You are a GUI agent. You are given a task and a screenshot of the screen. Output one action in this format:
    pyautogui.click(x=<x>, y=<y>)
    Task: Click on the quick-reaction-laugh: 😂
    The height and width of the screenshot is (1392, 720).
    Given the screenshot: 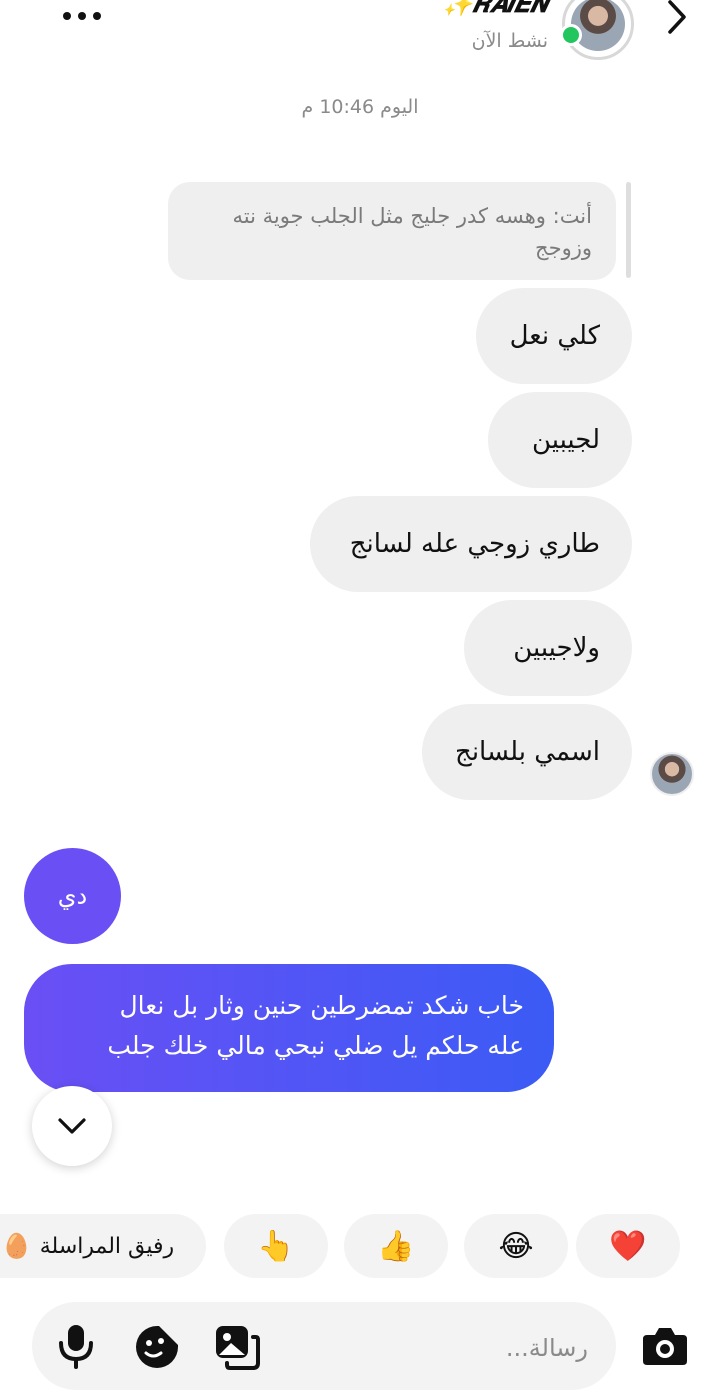 What is the action you would take?
    pyautogui.click(x=516, y=1246)
    